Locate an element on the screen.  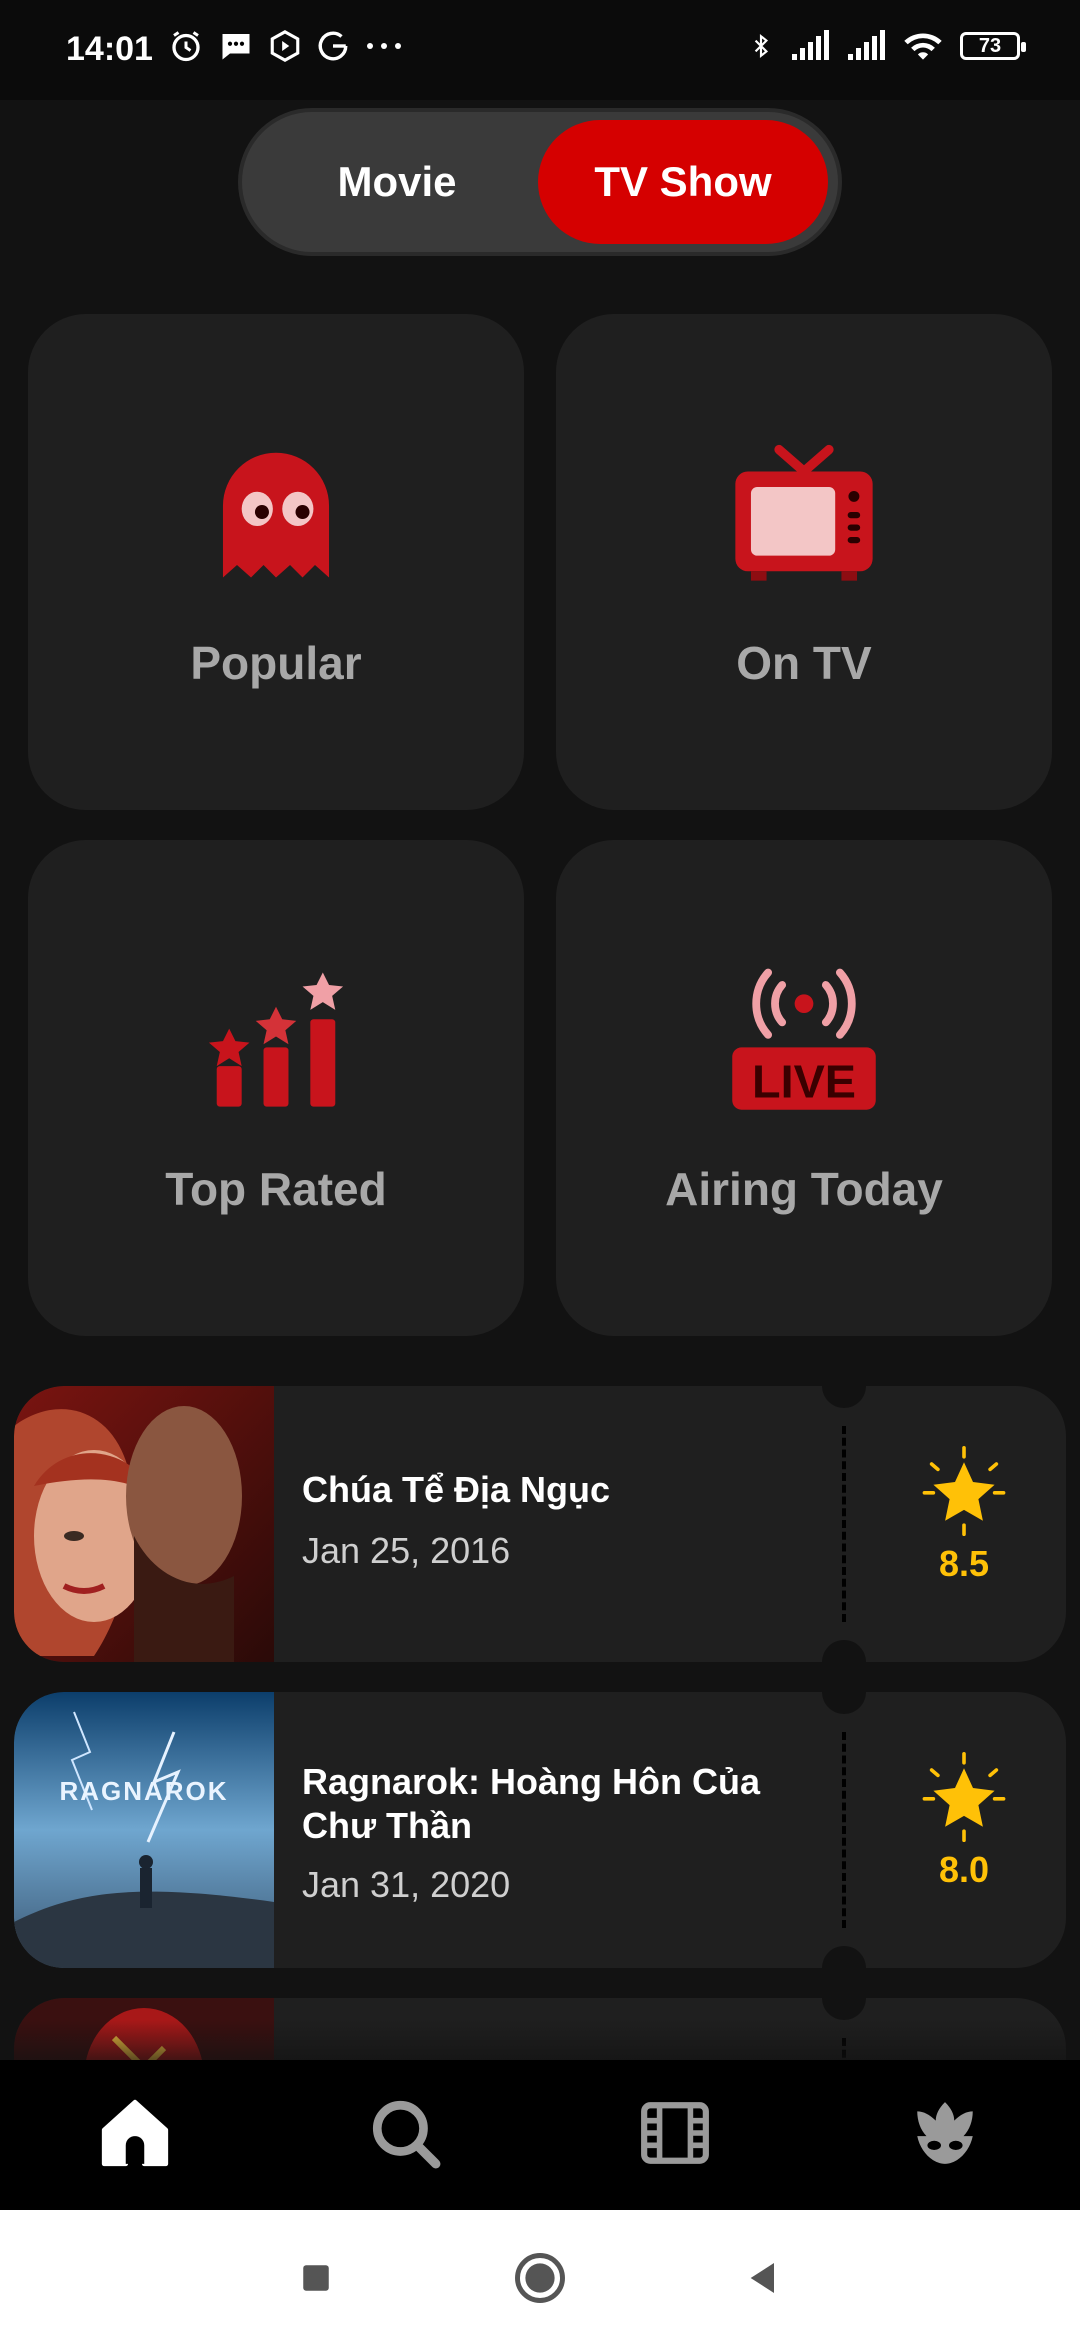
rating-block: 8.0 is located at coordinates (964, 1821).